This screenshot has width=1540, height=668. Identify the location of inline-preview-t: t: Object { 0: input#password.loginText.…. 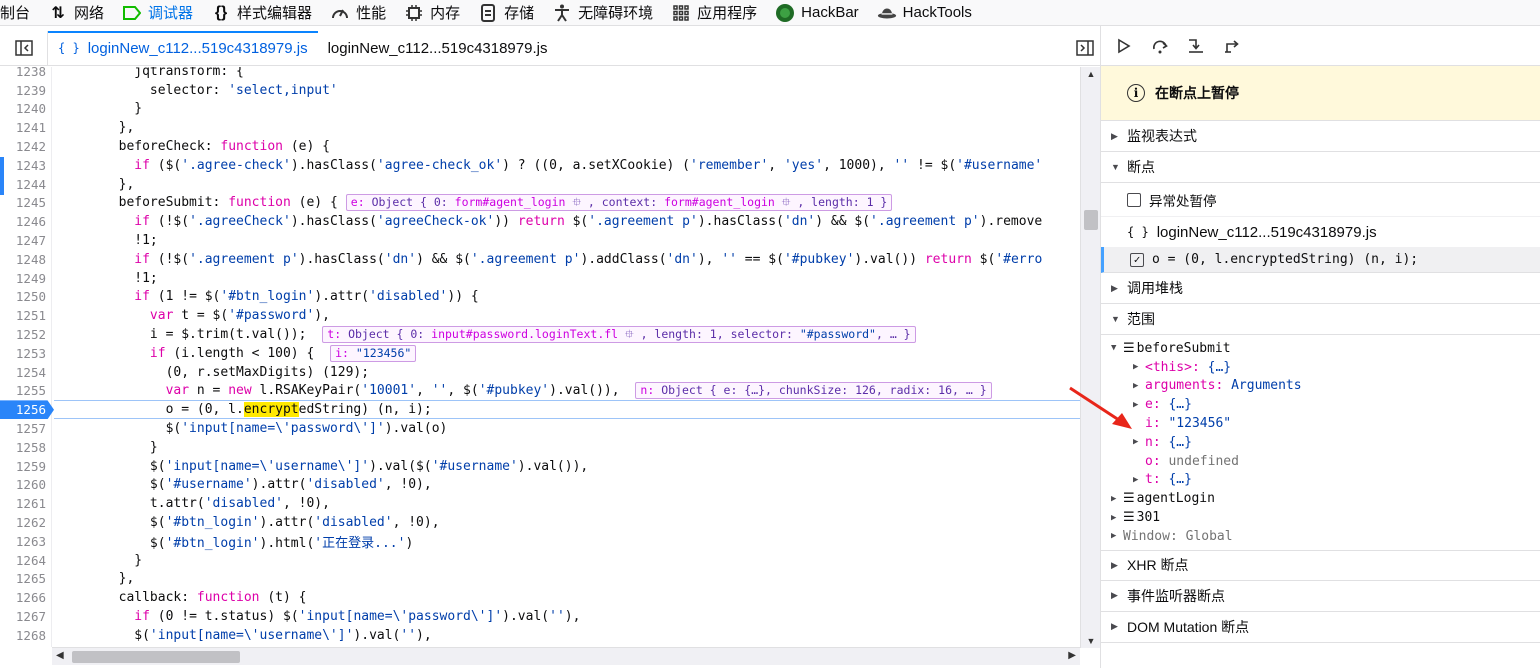
(619, 335).